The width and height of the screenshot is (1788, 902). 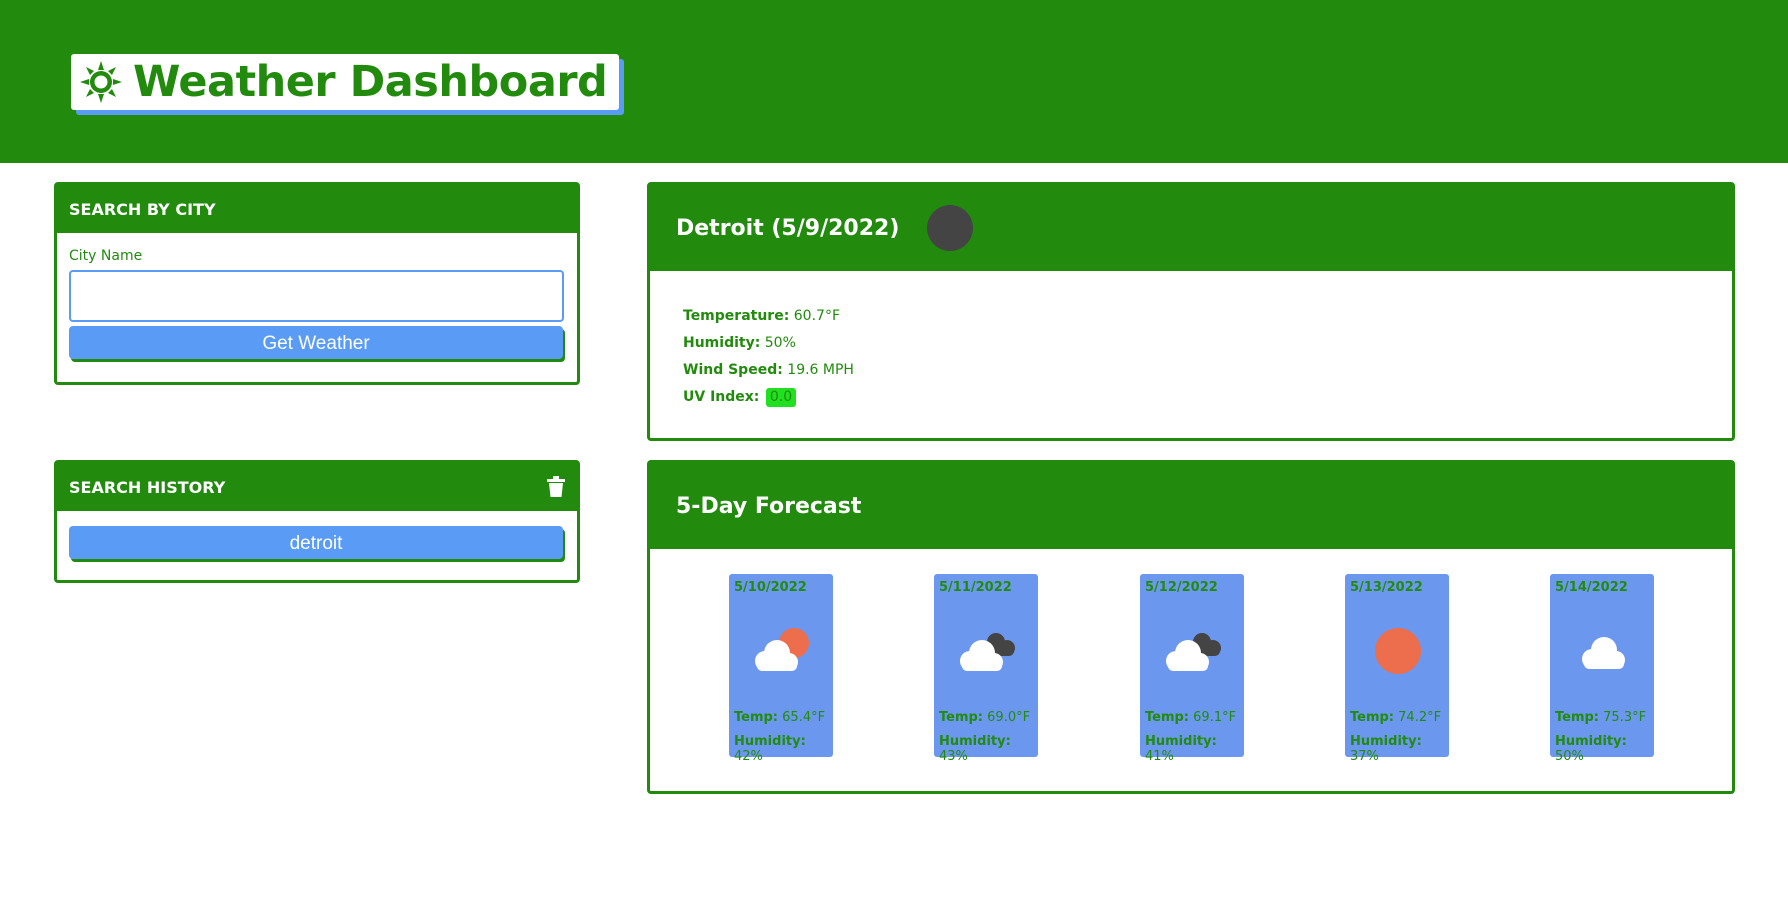 What do you see at coordinates (985, 717) in the screenshot?
I see `forecast-temp: Temp: 69.0°F` at bounding box center [985, 717].